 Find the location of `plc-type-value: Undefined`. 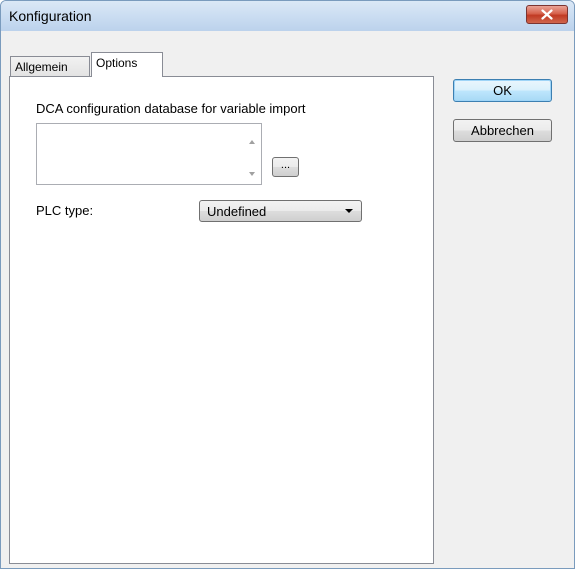

plc-type-value: Undefined is located at coordinates (237, 211).